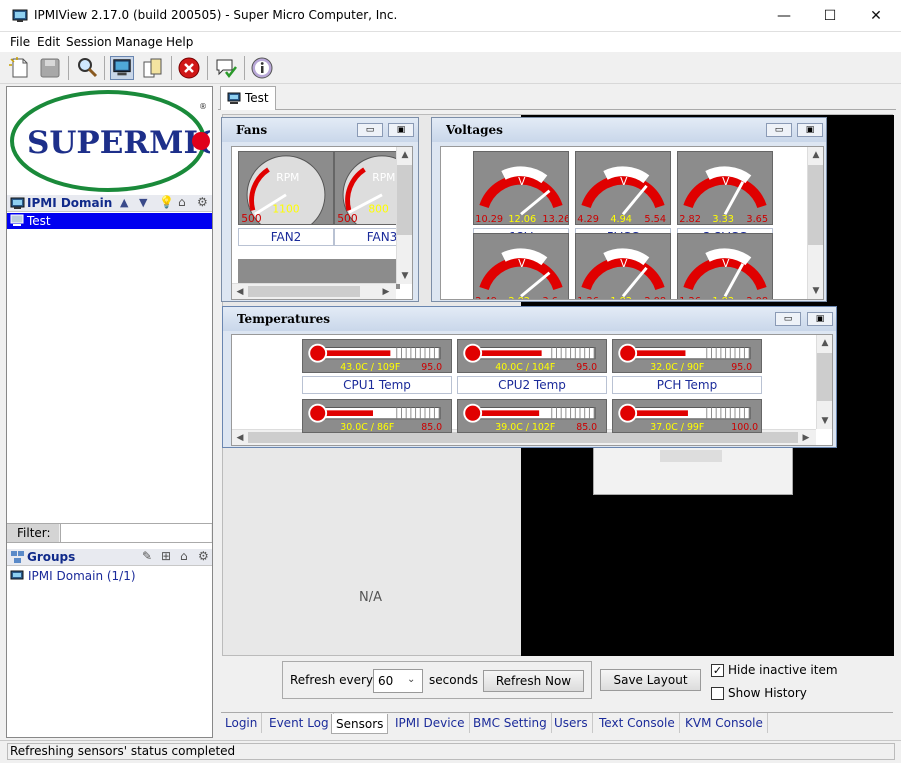 This screenshot has width=901, height=763. Describe the element at coordinates (690, 219) in the screenshot. I see `gauge-low: 2.82` at that location.